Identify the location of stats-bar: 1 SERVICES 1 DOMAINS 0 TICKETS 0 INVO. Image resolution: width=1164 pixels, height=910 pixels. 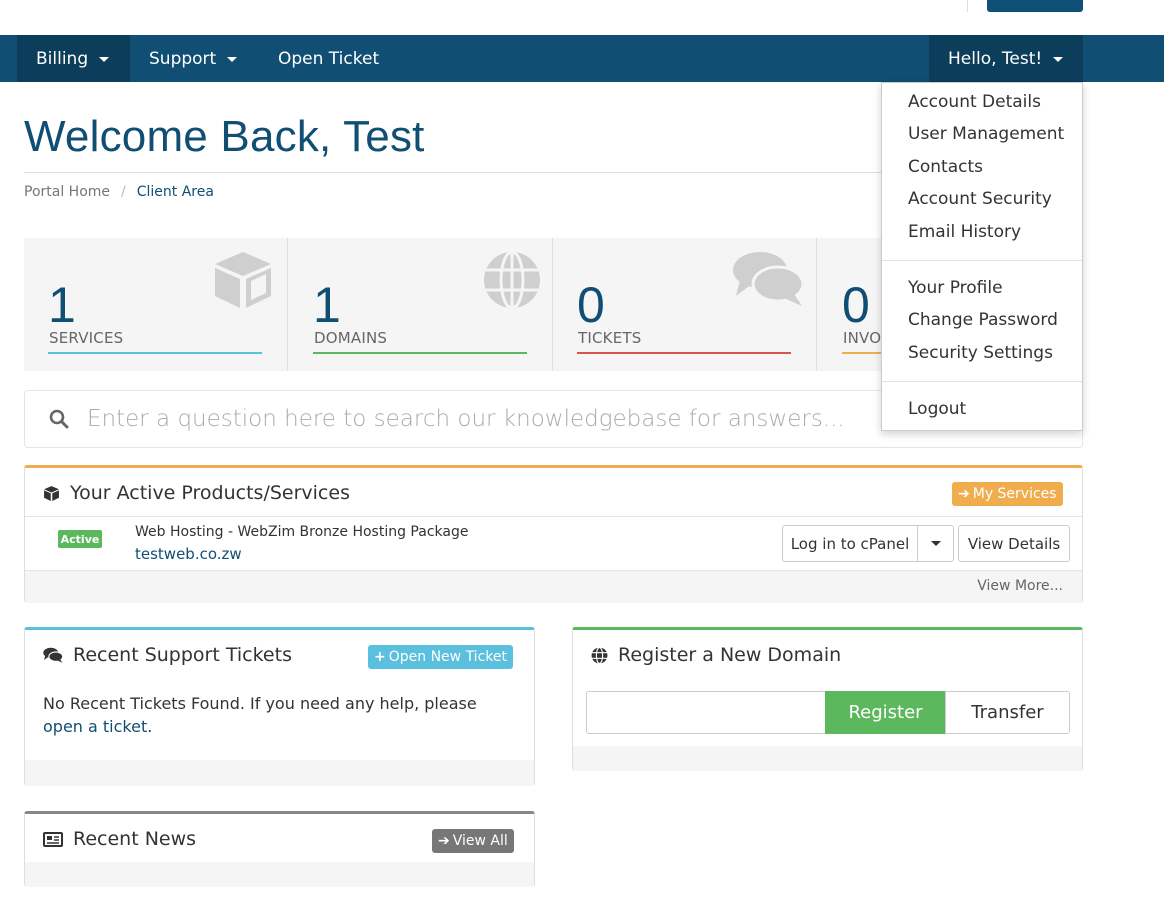
(540, 304).